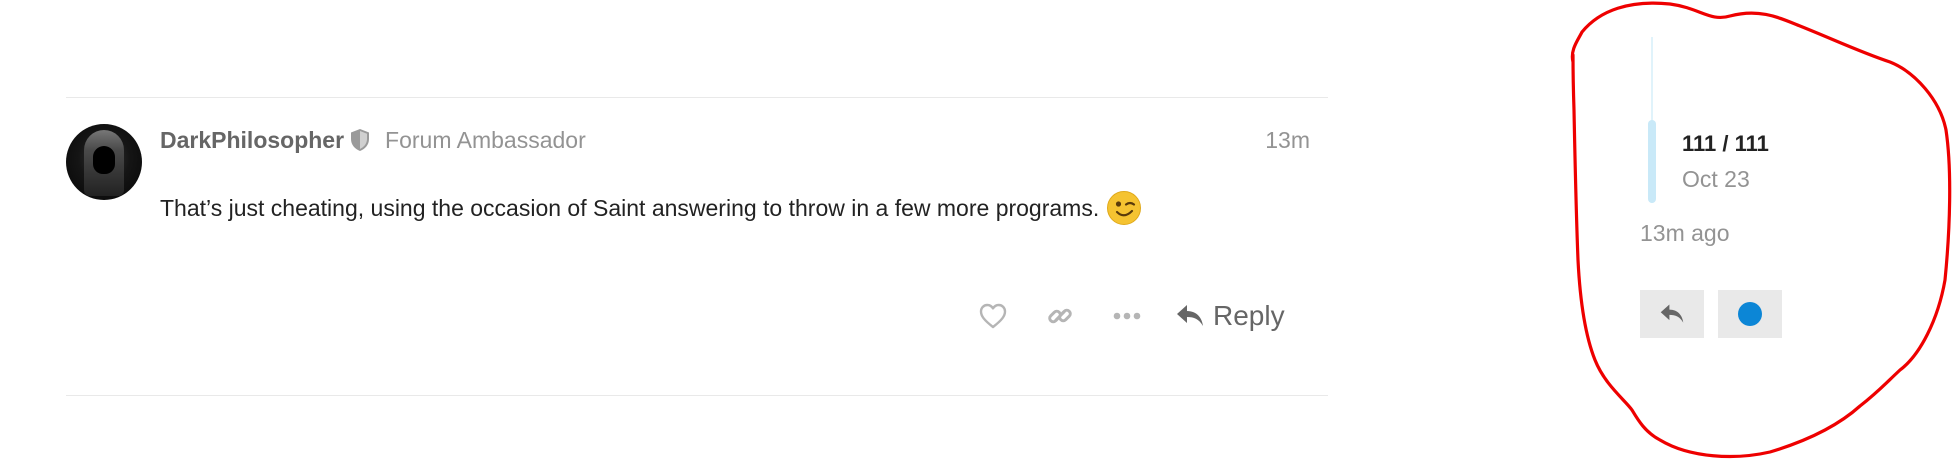  I want to click on winking-face-icon, so click(1124, 208).